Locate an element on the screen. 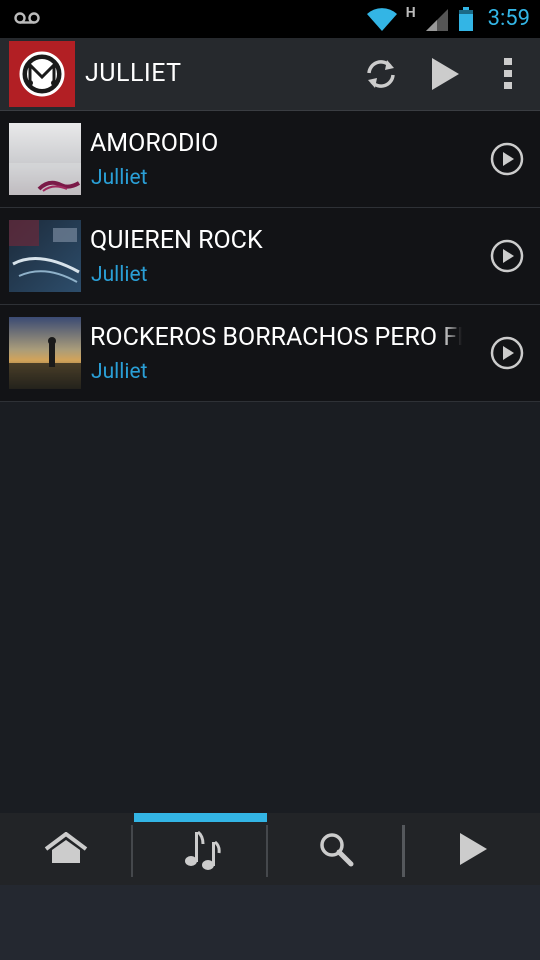  tab-music is located at coordinates (200, 849).